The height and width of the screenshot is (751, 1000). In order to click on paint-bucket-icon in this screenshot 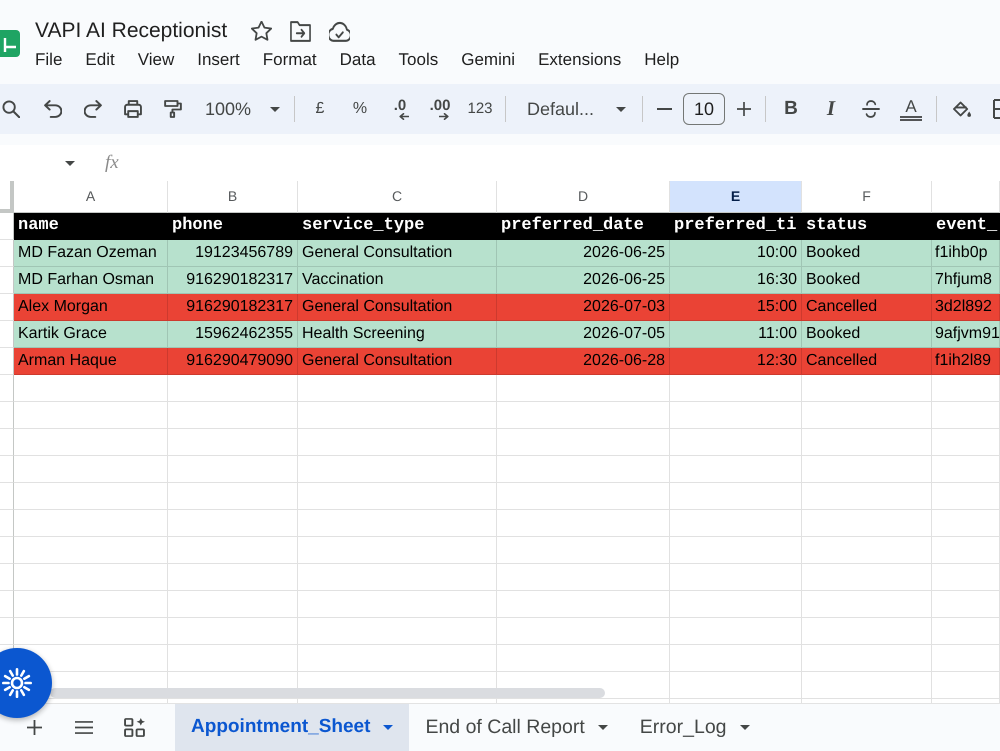, I will do `click(962, 109)`.